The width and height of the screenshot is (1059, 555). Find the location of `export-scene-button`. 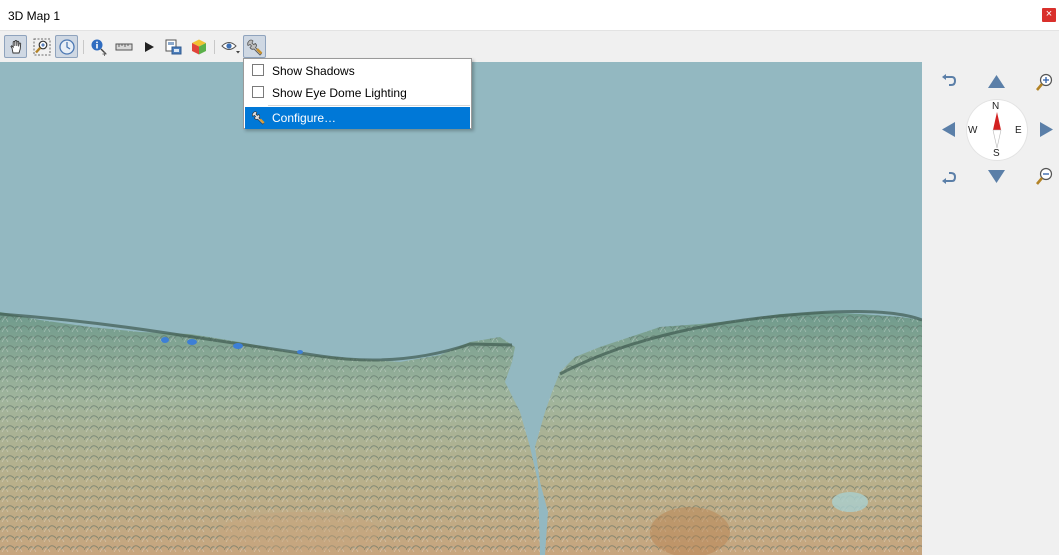

export-scene-button is located at coordinates (198, 46).